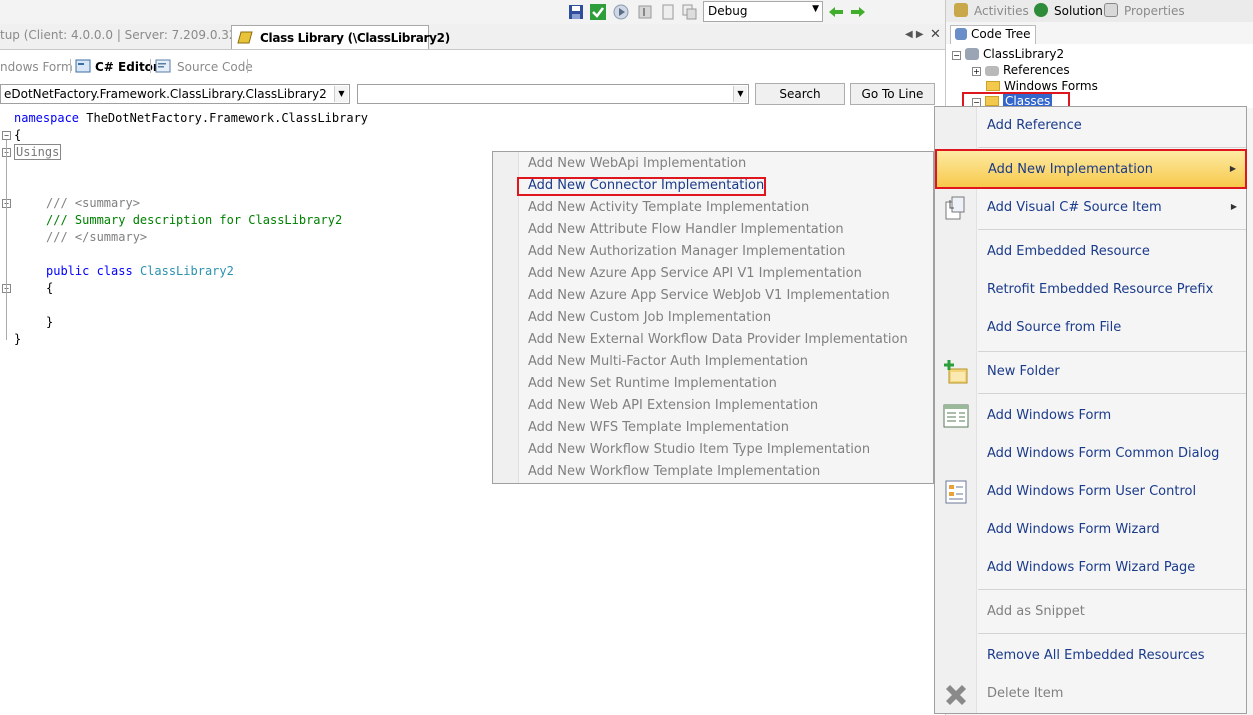 The image size is (1253, 715). I want to click on code-line-3: Usings, so click(38, 152).